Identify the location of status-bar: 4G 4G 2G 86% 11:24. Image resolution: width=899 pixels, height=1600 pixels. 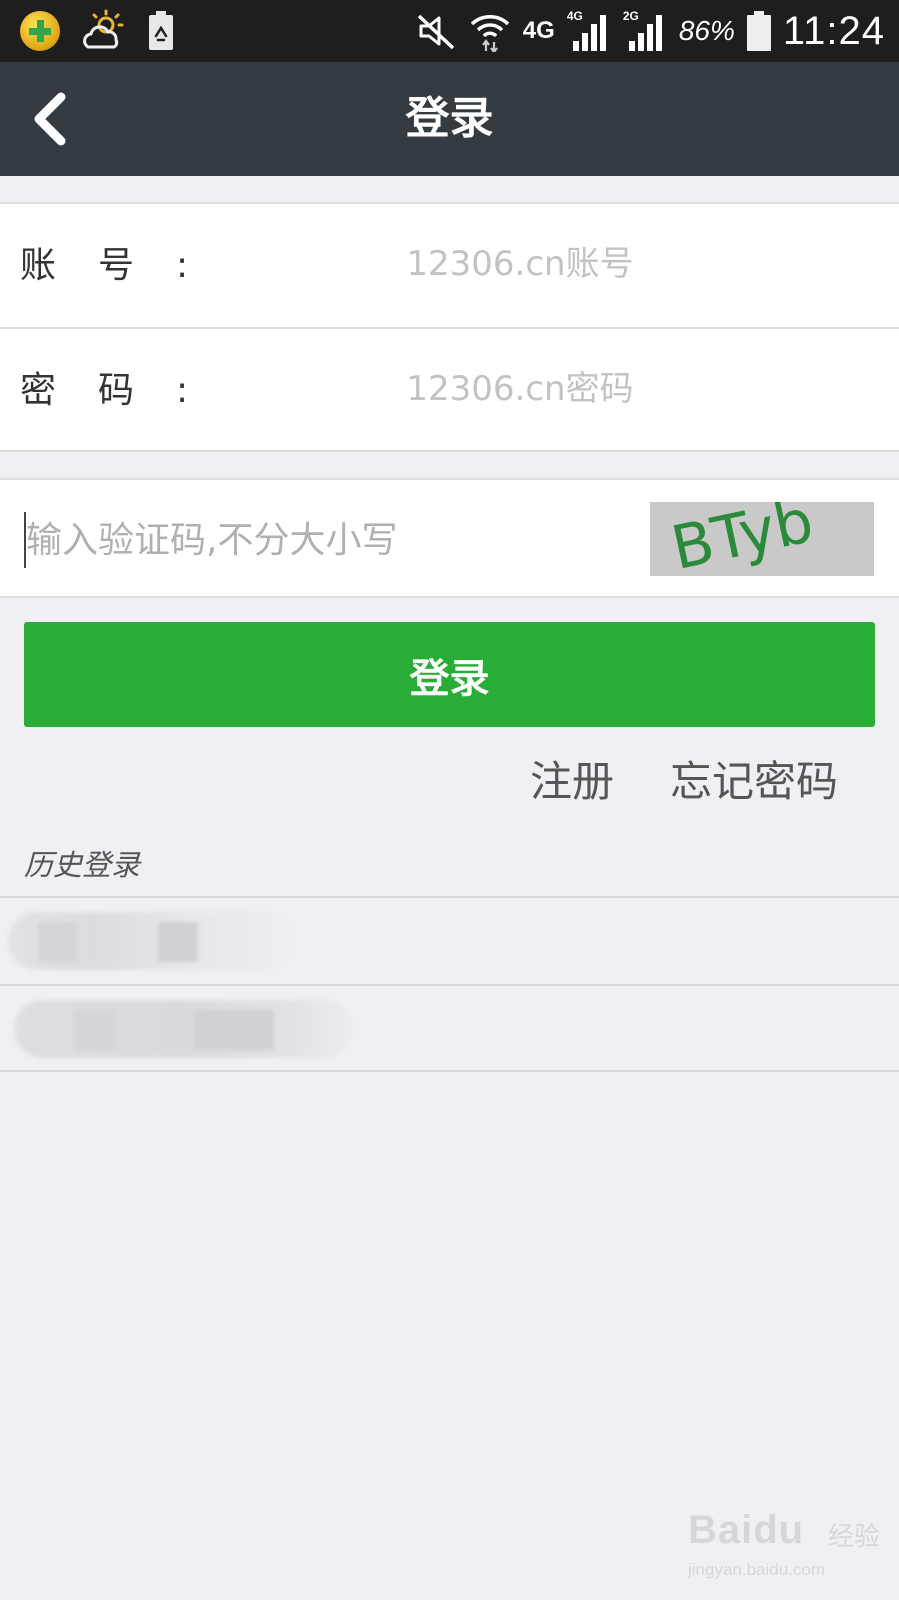
(449, 31).